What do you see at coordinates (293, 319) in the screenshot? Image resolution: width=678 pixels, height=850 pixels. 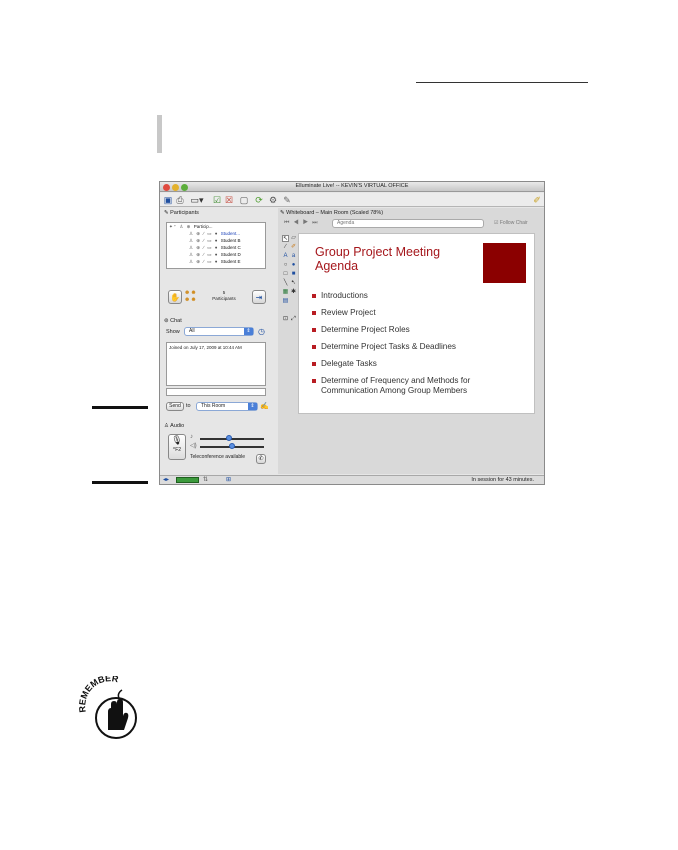 I see `fit-tool-icon: ⤢` at bounding box center [293, 319].